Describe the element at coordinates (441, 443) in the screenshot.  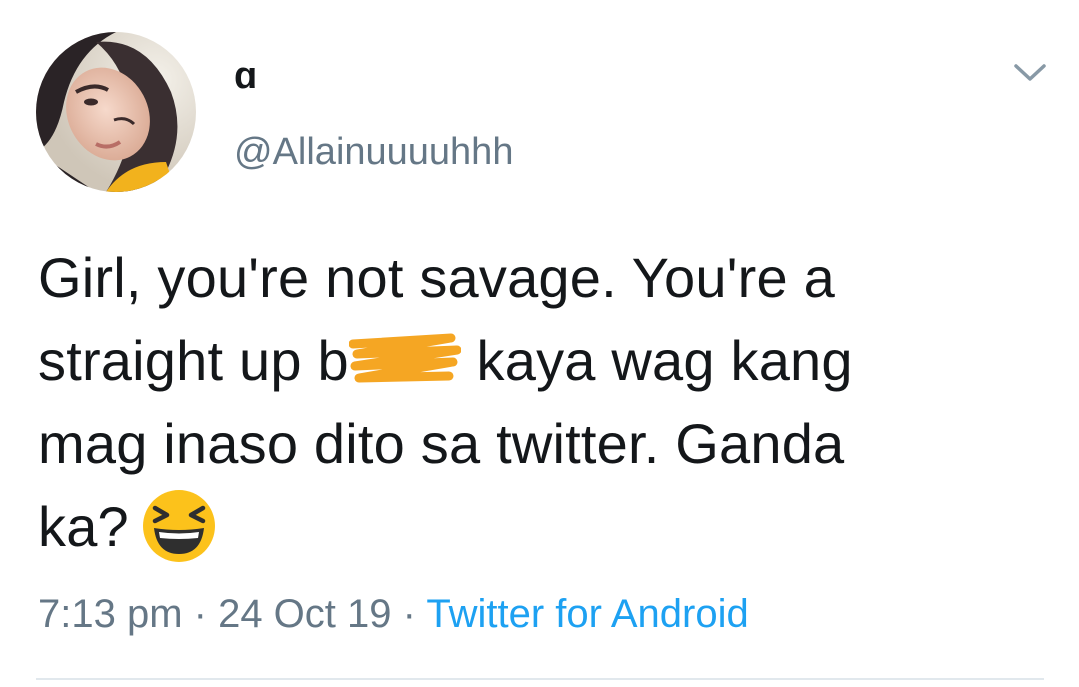
I see `tweet-line: mag inaso dito sa twitter. Ganda` at that location.